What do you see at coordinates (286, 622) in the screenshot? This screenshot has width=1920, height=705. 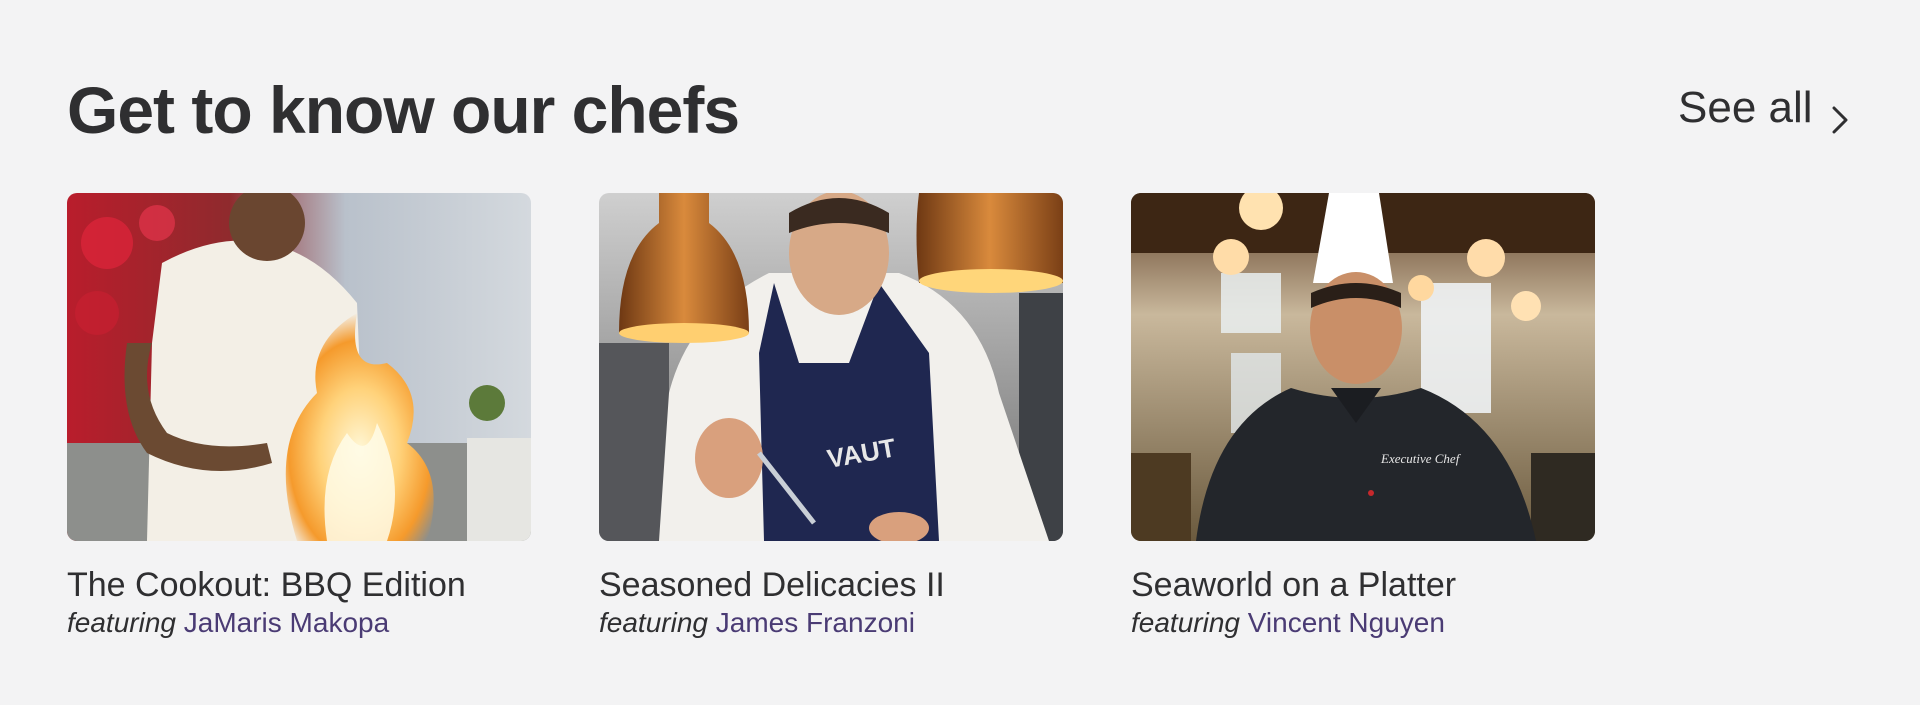 I see `chef-name: JaMaris Makopa` at bounding box center [286, 622].